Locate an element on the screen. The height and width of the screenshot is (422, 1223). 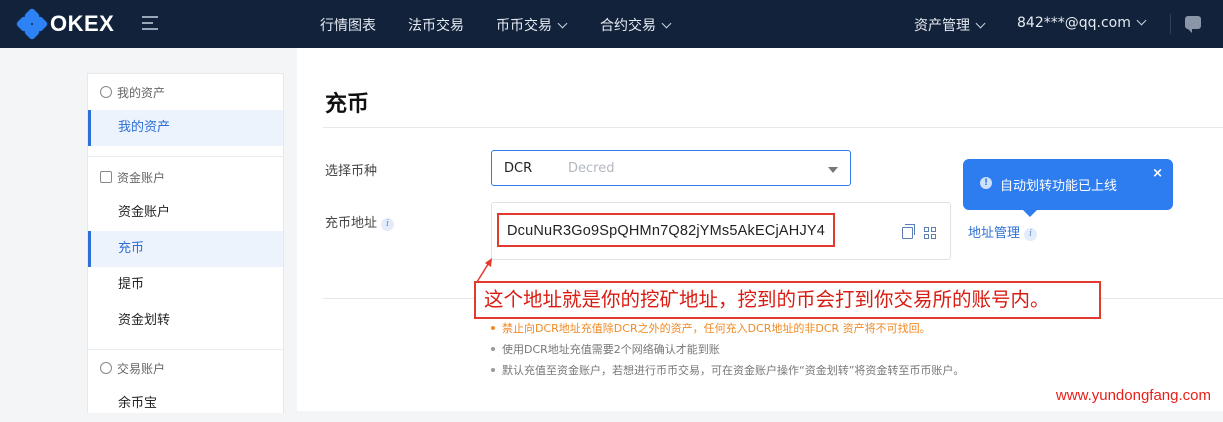
dropdown-arrow-icon is located at coordinates (833, 170).